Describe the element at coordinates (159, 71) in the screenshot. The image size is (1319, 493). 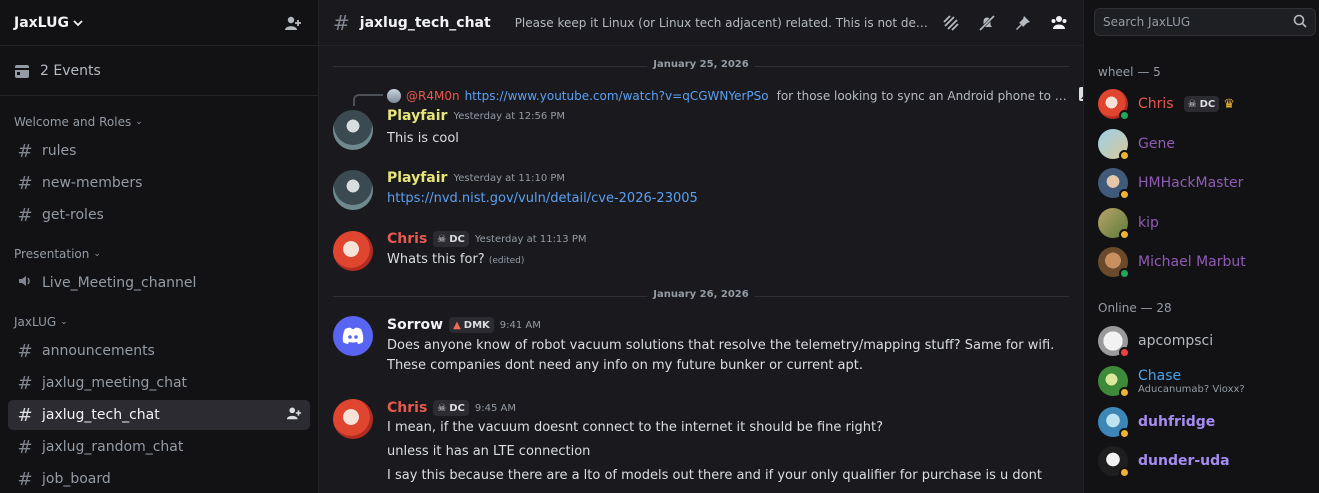
I see `events-button: 2 Events` at that location.